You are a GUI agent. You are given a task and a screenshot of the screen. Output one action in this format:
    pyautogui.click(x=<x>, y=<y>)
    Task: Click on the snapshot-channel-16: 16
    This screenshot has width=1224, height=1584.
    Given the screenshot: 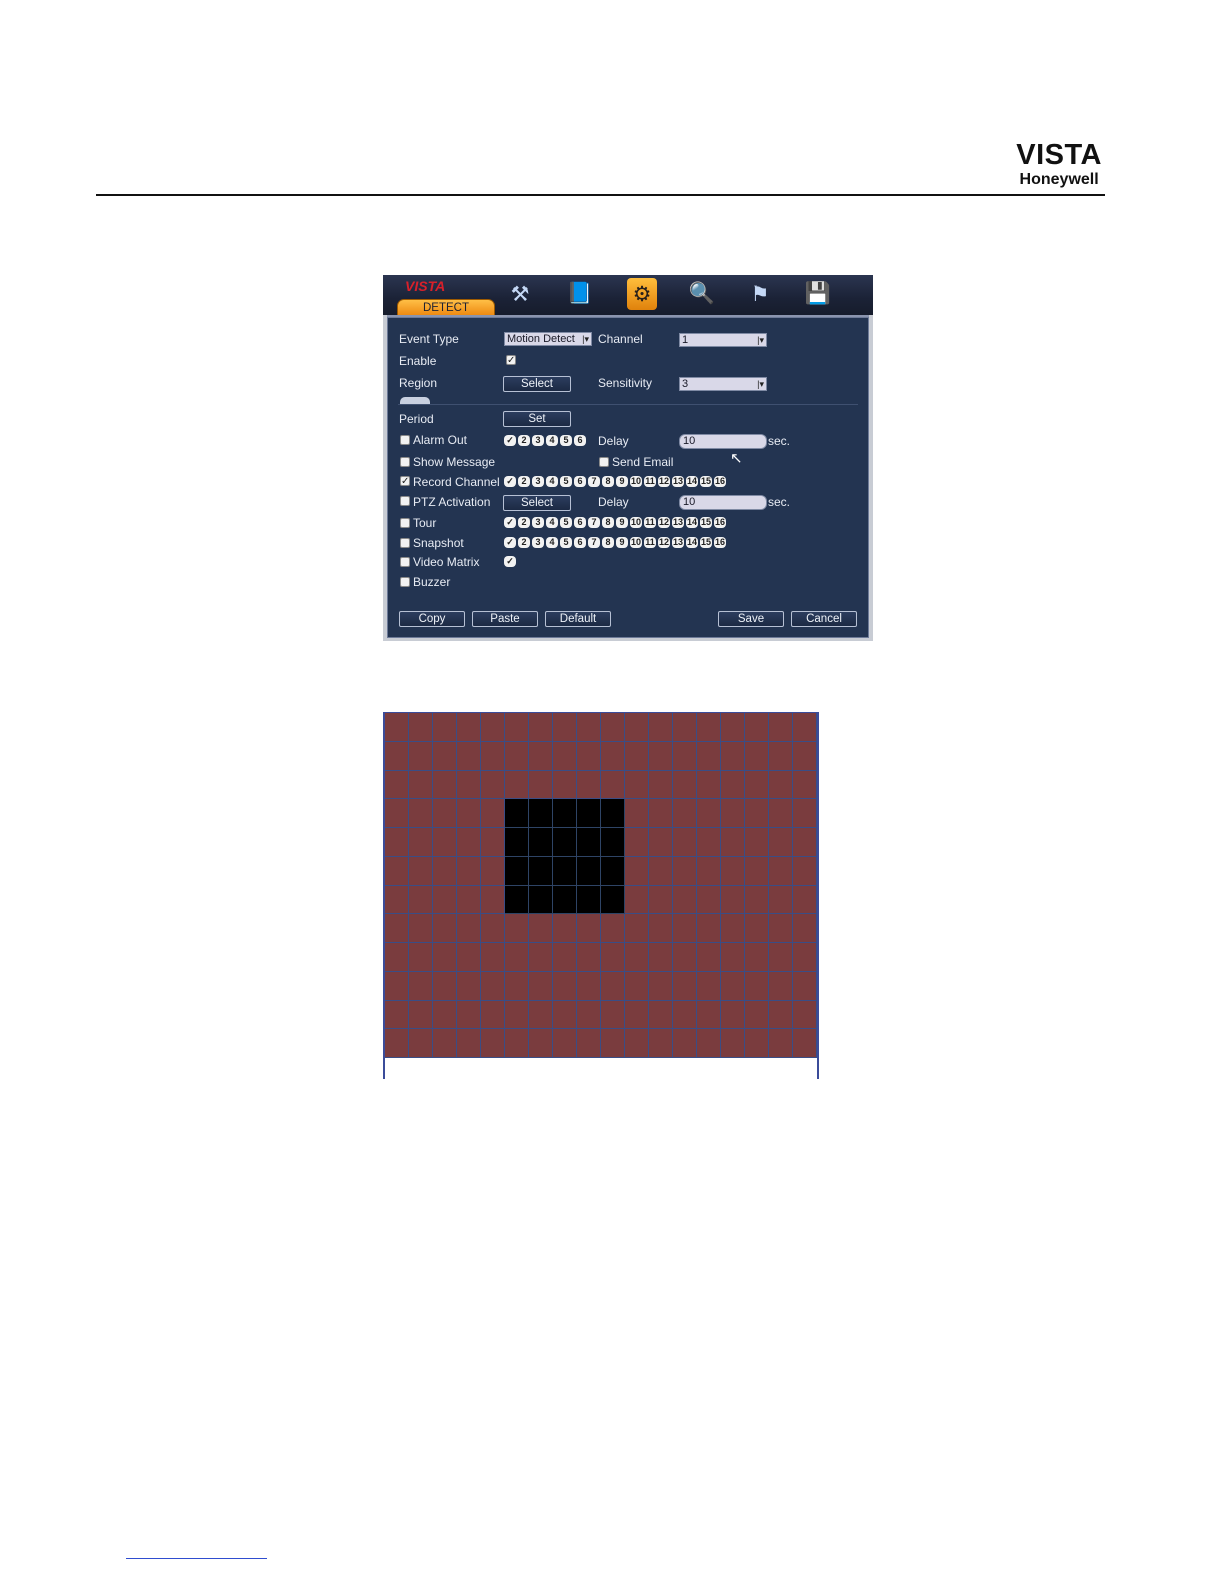 What is the action you would take?
    pyautogui.click(x=720, y=542)
    